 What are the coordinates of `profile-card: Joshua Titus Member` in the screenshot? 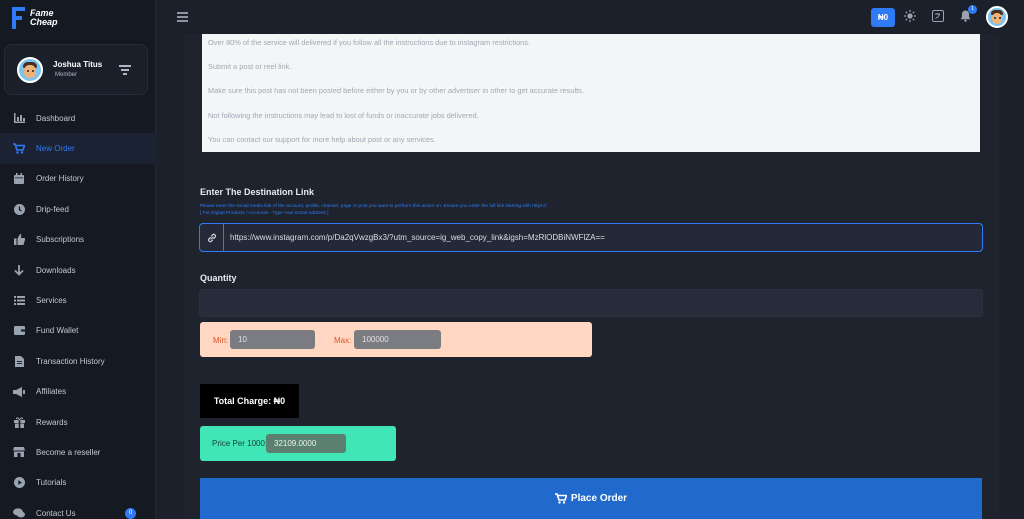 It's located at (76, 69).